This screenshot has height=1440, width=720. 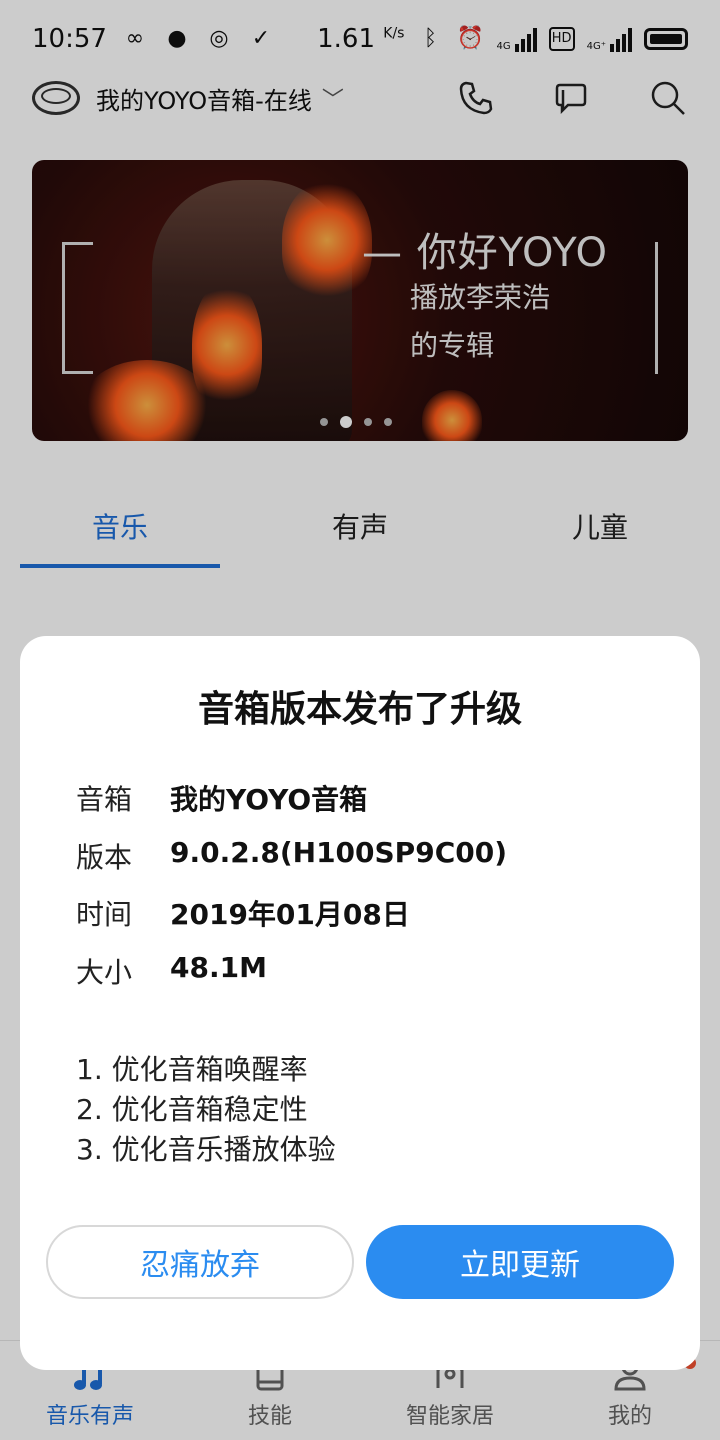 What do you see at coordinates (104, 972) in the screenshot?
I see `info-key: 大小` at bounding box center [104, 972].